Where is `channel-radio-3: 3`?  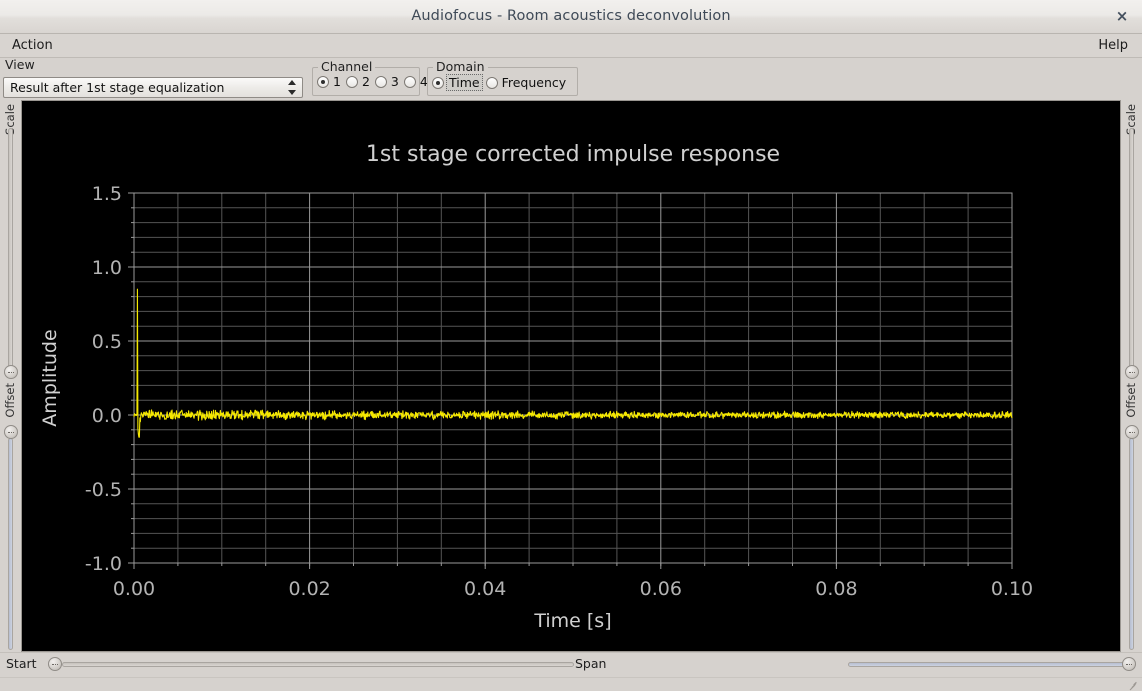
channel-radio-3: 3 is located at coordinates (387, 81).